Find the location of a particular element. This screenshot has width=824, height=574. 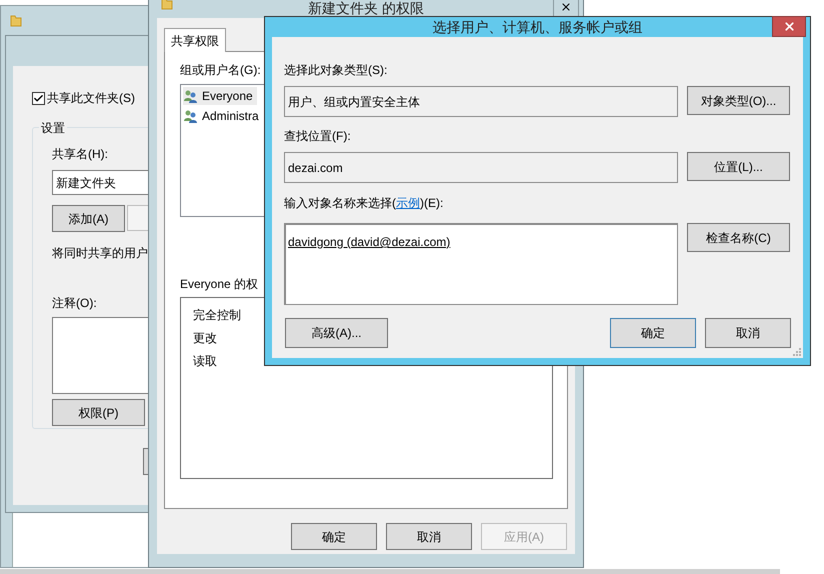

field-label: 共享名(H): is located at coordinates (80, 154).